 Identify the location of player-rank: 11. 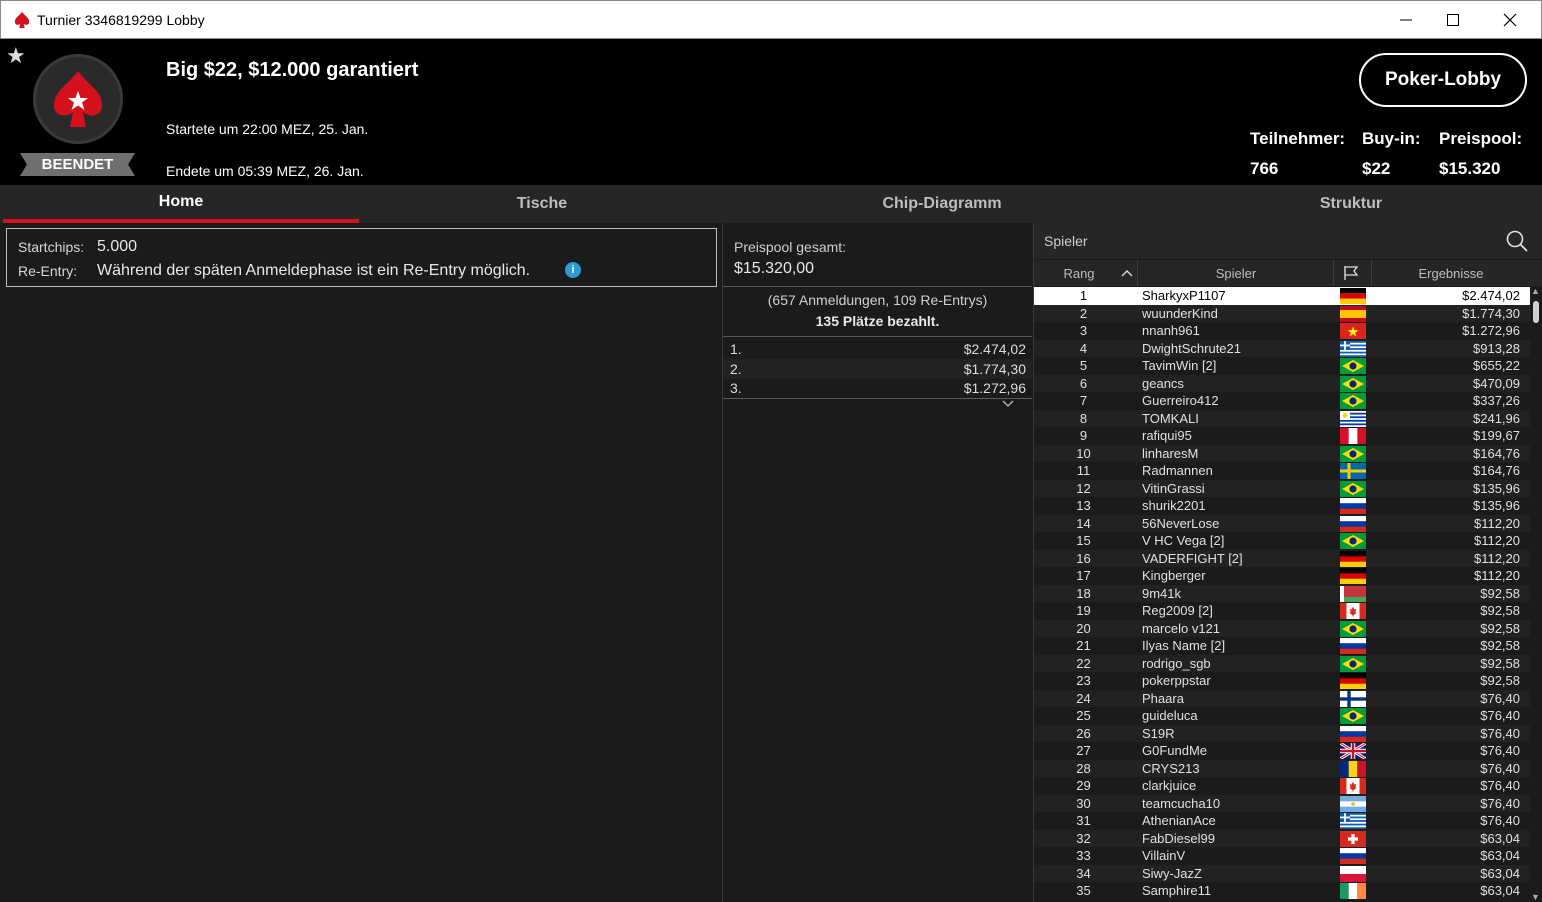
(1083, 470).